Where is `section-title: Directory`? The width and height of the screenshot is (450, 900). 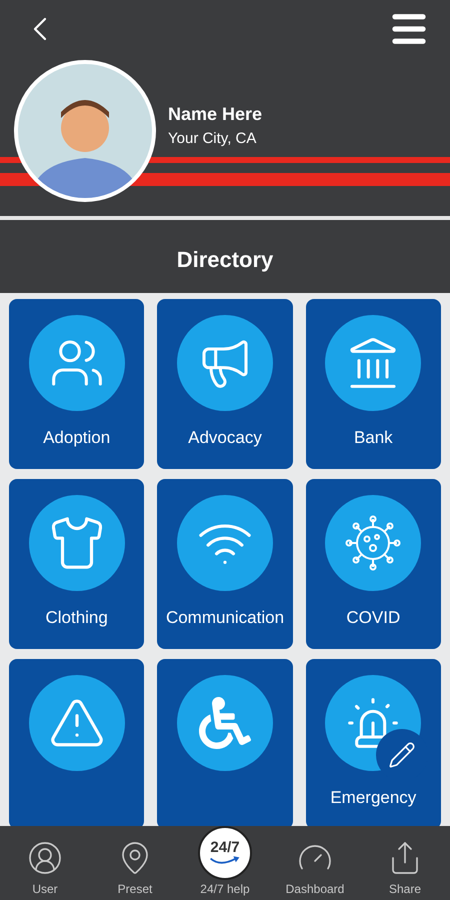
section-title: Directory is located at coordinates (225, 260).